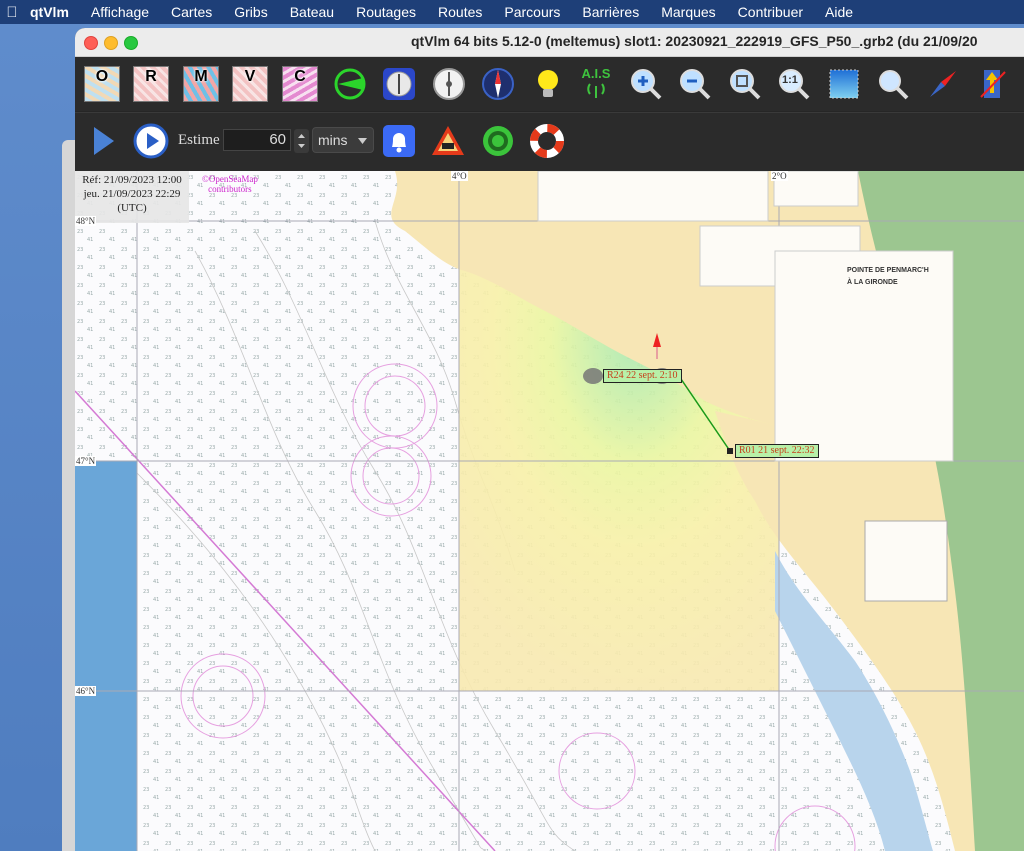 The height and width of the screenshot is (851, 1024). What do you see at coordinates (230, 189) in the screenshot?
I see `osm-attribution-line2: contributors` at bounding box center [230, 189].